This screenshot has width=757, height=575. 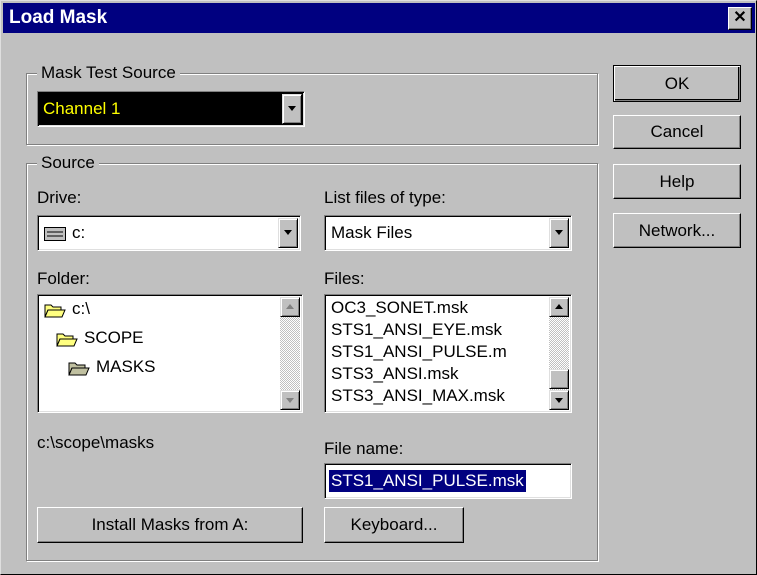 What do you see at coordinates (170, 353) in the screenshot?
I see `folder-list: c:\ SCOPE MASKS` at bounding box center [170, 353].